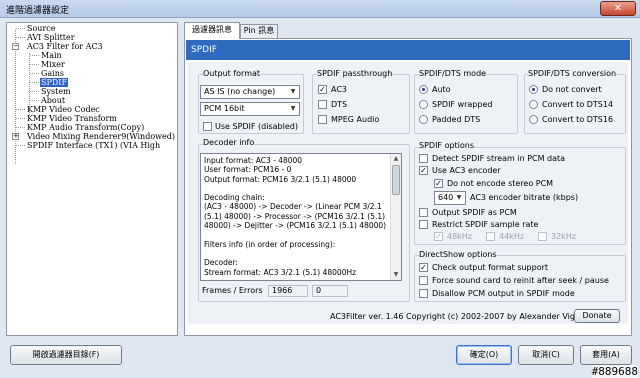  What do you see at coordinates (423, 158) in the screenshot?
I see `detect-spdif-checkbox` at bounding box center [423, 158].